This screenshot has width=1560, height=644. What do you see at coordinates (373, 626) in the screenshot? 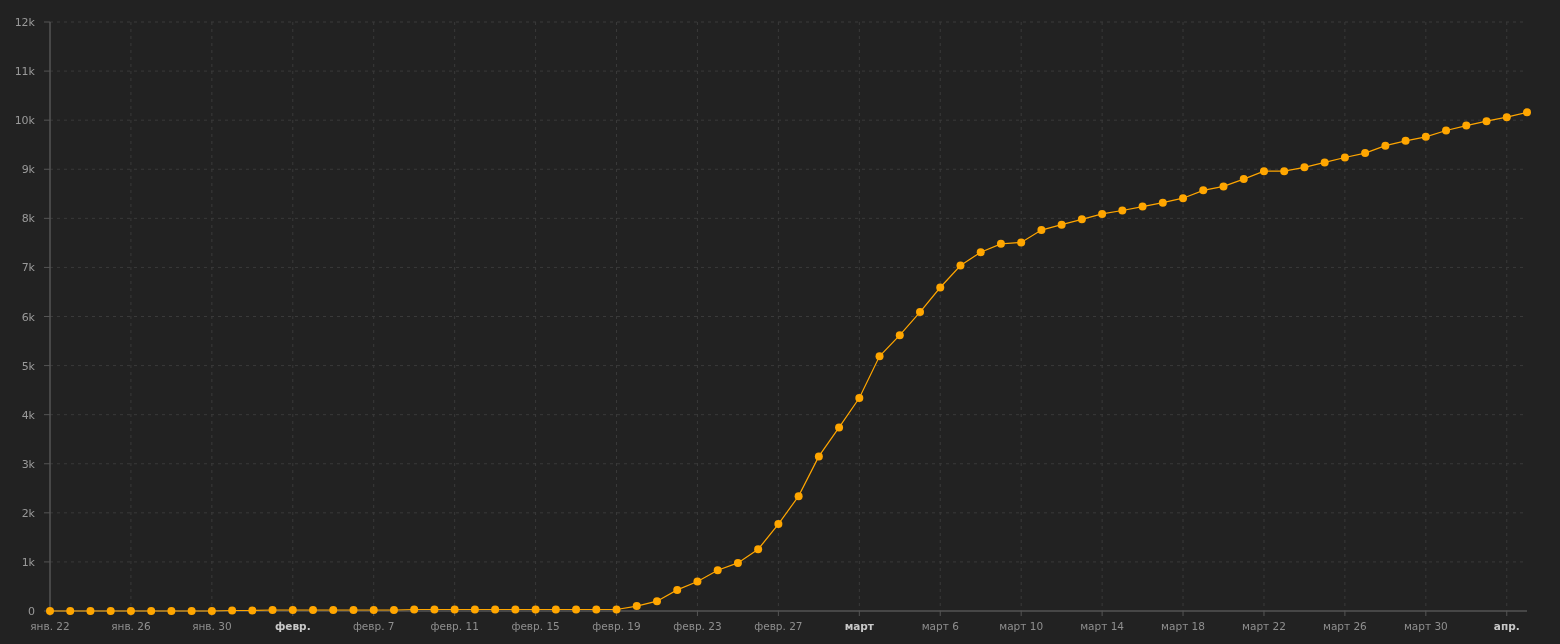
I see `x-axis-label: февр. 7` at bounding box center [373, 626].